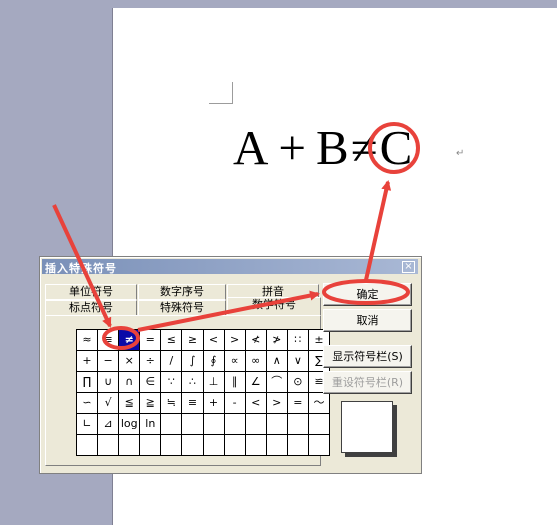 Image resolution: width=557 pixels, height=525 pixels. Describe the element at coordinates (394, 148) in the screenshot. I see `highlight-circle-equation` at that location.